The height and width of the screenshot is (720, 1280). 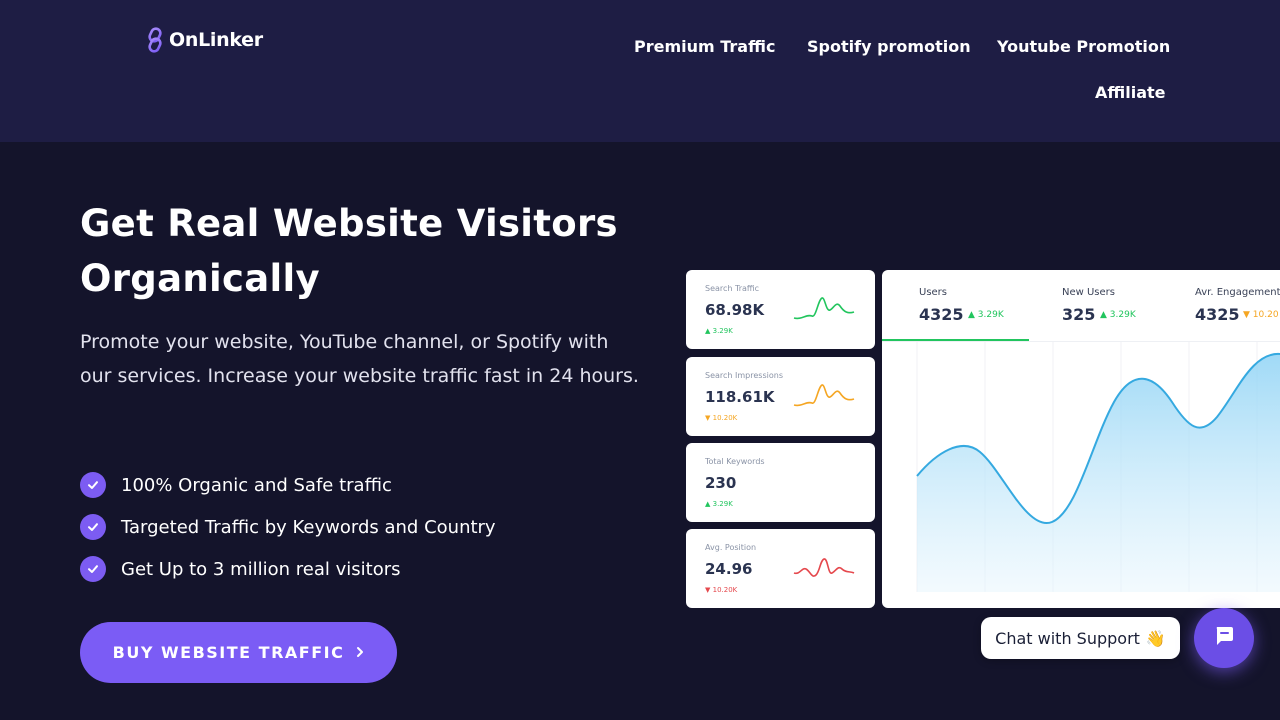 I want to click on metric-label: Total Keywords, so click(x=735, y=461).